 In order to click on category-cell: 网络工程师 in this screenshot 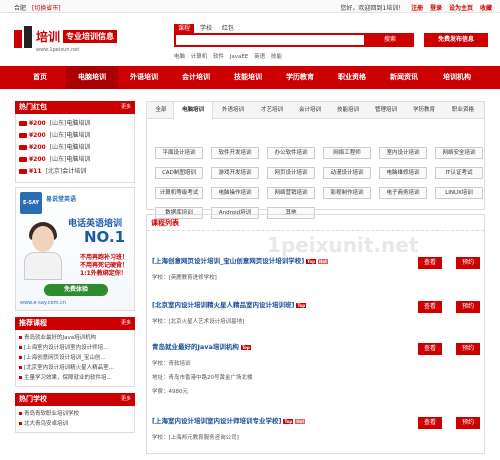, I will do `click(347, 153)`.